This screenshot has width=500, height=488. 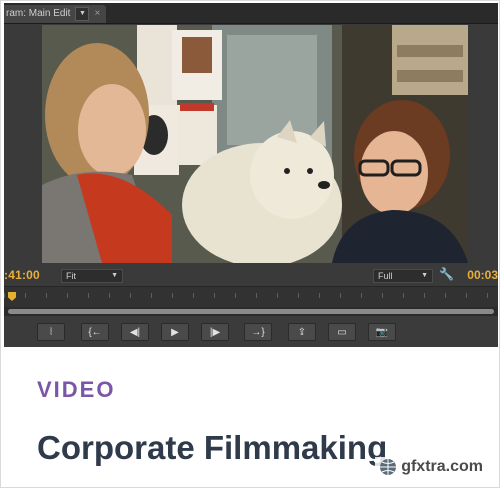 What do you see at coordinates (175, 332) in the screenshot?
I see `play-button: ▶` at bounding box center [175, 332].